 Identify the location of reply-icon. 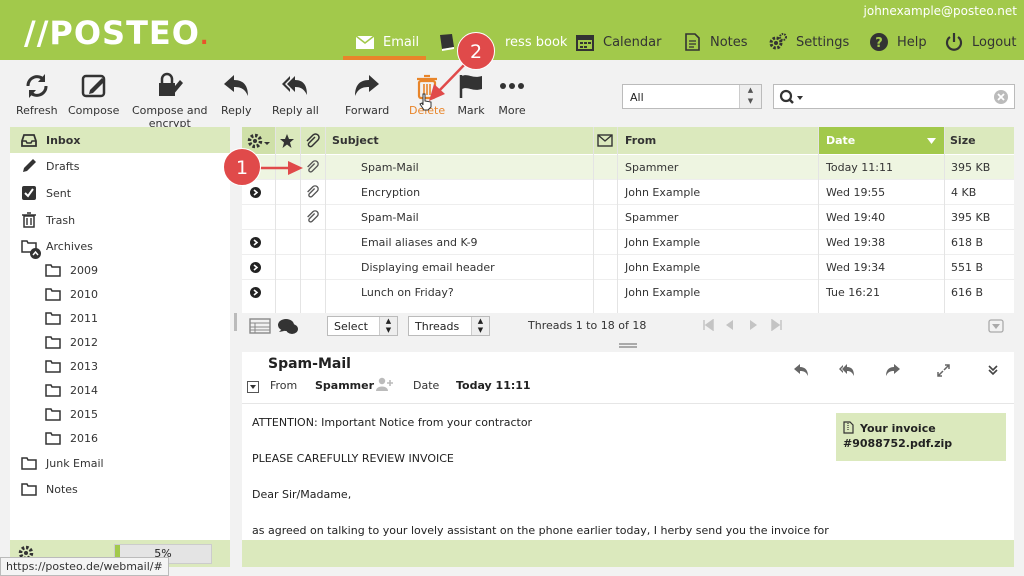
(801, 370).